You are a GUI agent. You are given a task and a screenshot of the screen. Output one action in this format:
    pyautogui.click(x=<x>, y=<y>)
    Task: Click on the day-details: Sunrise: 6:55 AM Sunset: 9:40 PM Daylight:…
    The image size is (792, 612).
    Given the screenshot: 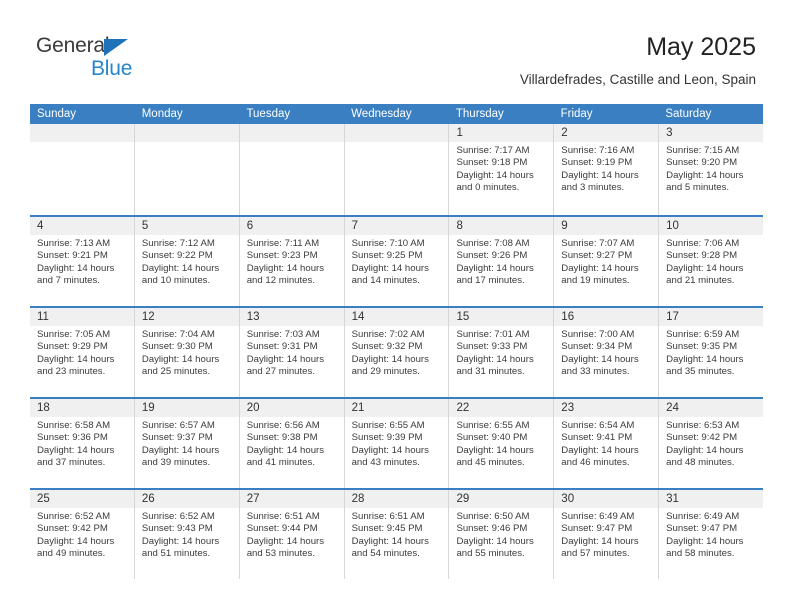 What is the action you would take?
    pyautogui.click(x=501, y=443)
    